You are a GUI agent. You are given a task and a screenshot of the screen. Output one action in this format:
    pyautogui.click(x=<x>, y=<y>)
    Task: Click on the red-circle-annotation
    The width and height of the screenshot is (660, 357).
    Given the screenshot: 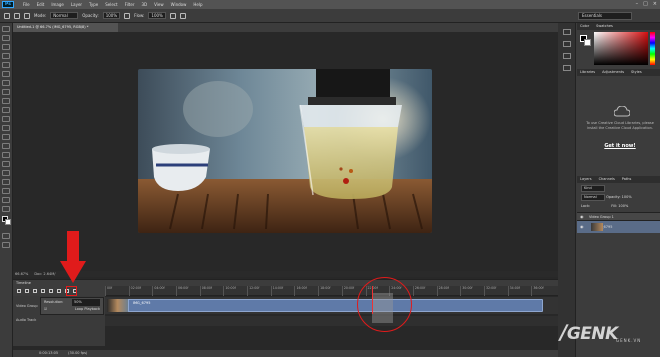 What is the action you would take?
    pyautogui.click(x=384, y=304)
    